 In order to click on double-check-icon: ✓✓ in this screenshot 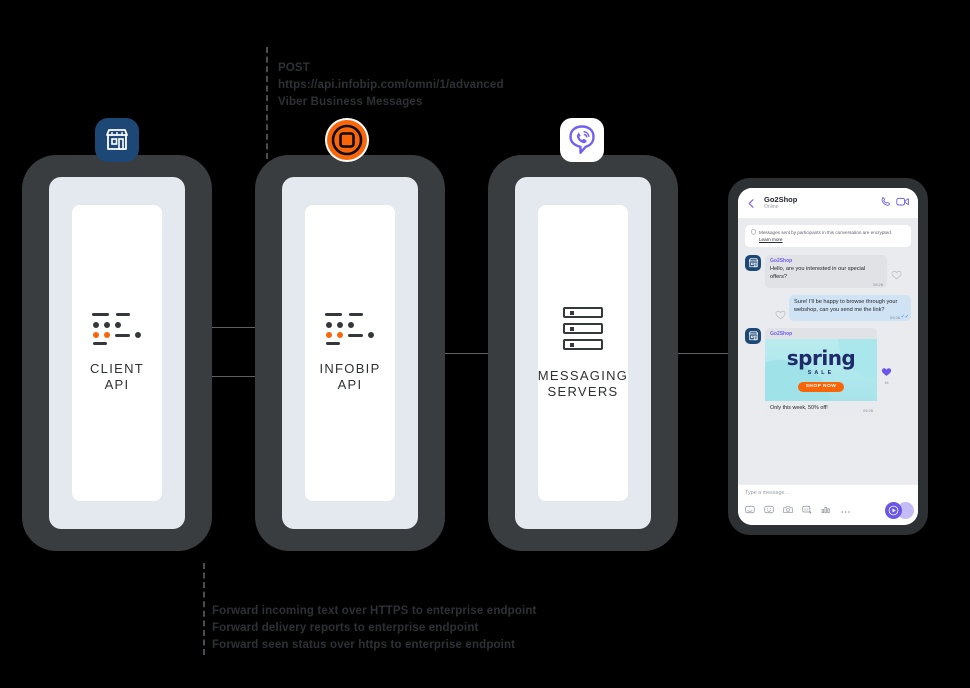, I will do `click(904, 316)`.